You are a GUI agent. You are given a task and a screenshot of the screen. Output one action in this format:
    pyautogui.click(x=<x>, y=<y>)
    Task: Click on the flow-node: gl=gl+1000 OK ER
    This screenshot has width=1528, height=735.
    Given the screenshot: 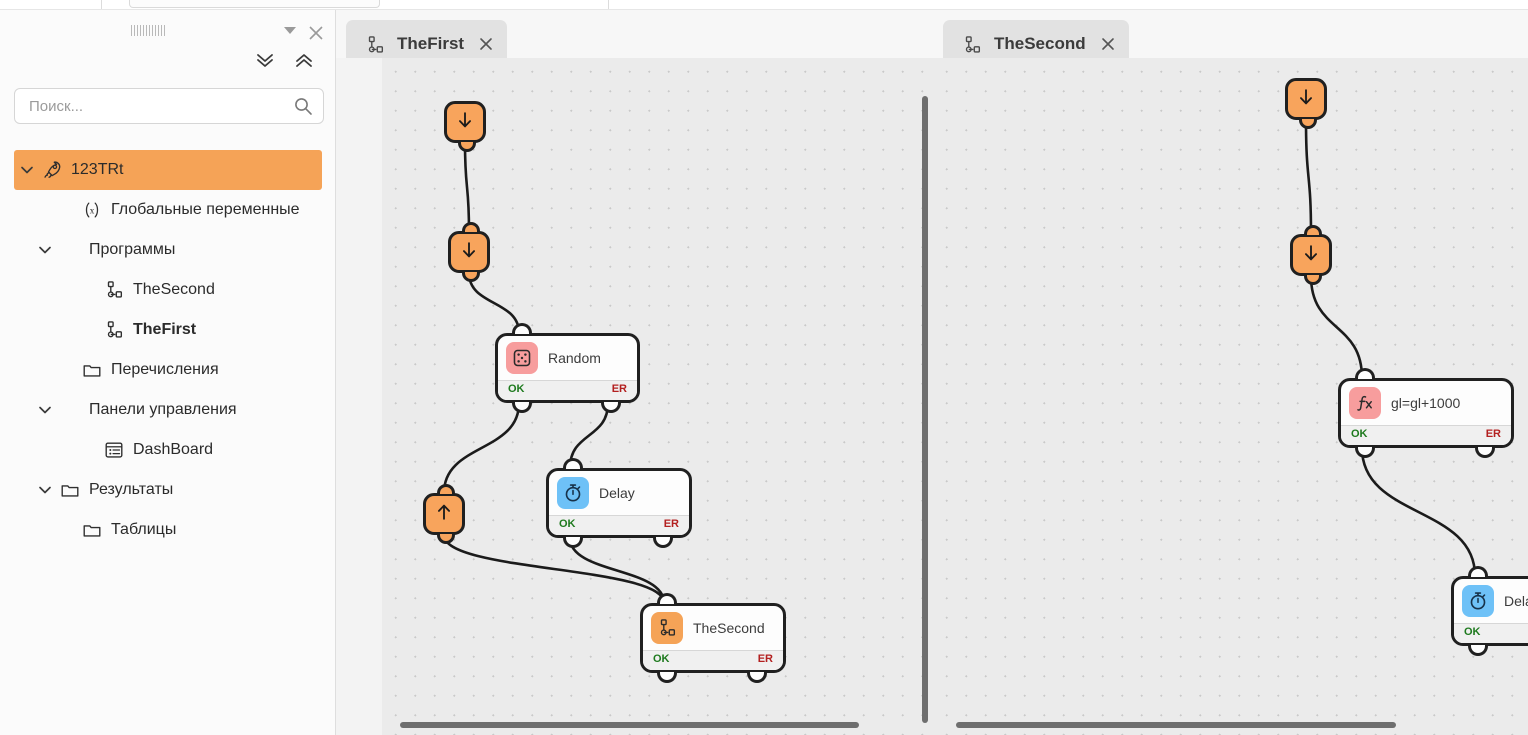 What is the action you would take?
    pyautogui.click(x=1426, y=413)
    